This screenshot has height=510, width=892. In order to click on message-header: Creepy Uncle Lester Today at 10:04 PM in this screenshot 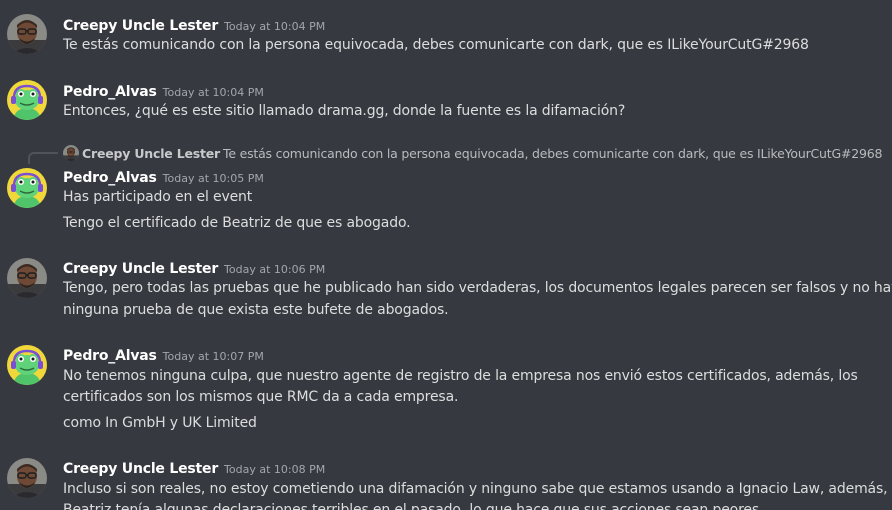, I will do `click(194, 24)`.